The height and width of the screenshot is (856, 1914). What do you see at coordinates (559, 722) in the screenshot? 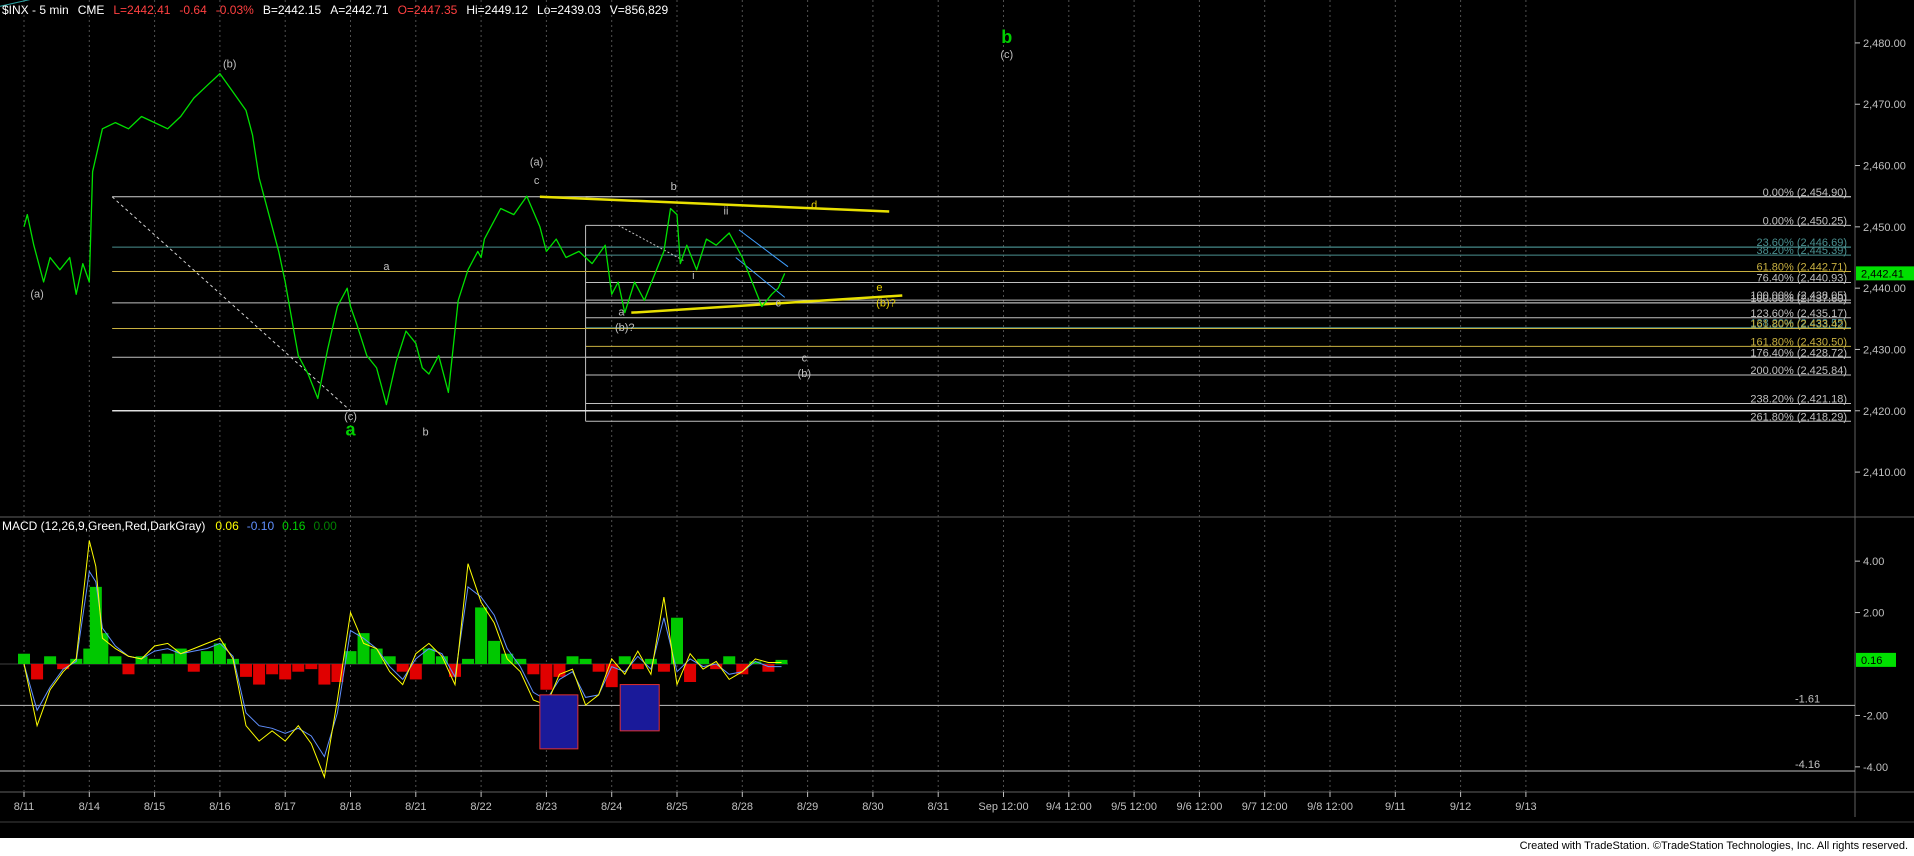
I see `macd-highlight-box` at bounding box center [559, 722].